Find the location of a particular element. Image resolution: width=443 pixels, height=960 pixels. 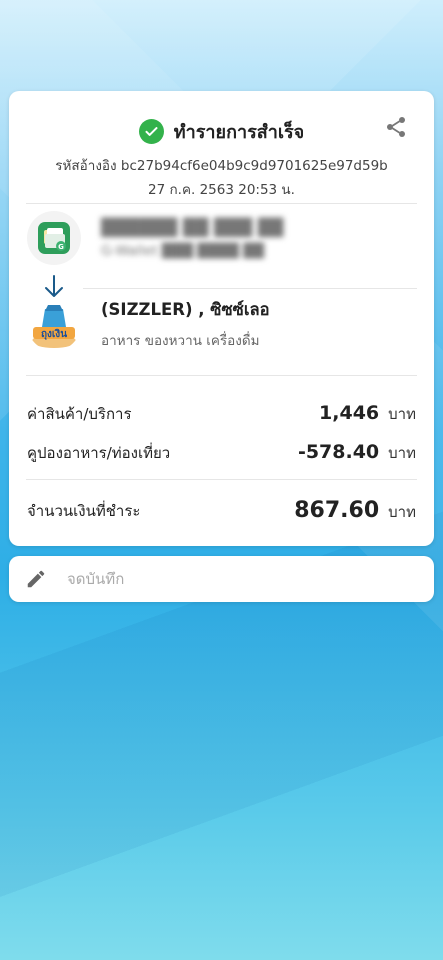

goods-services-amount: 1,446 is located at coordinates (349, 413).